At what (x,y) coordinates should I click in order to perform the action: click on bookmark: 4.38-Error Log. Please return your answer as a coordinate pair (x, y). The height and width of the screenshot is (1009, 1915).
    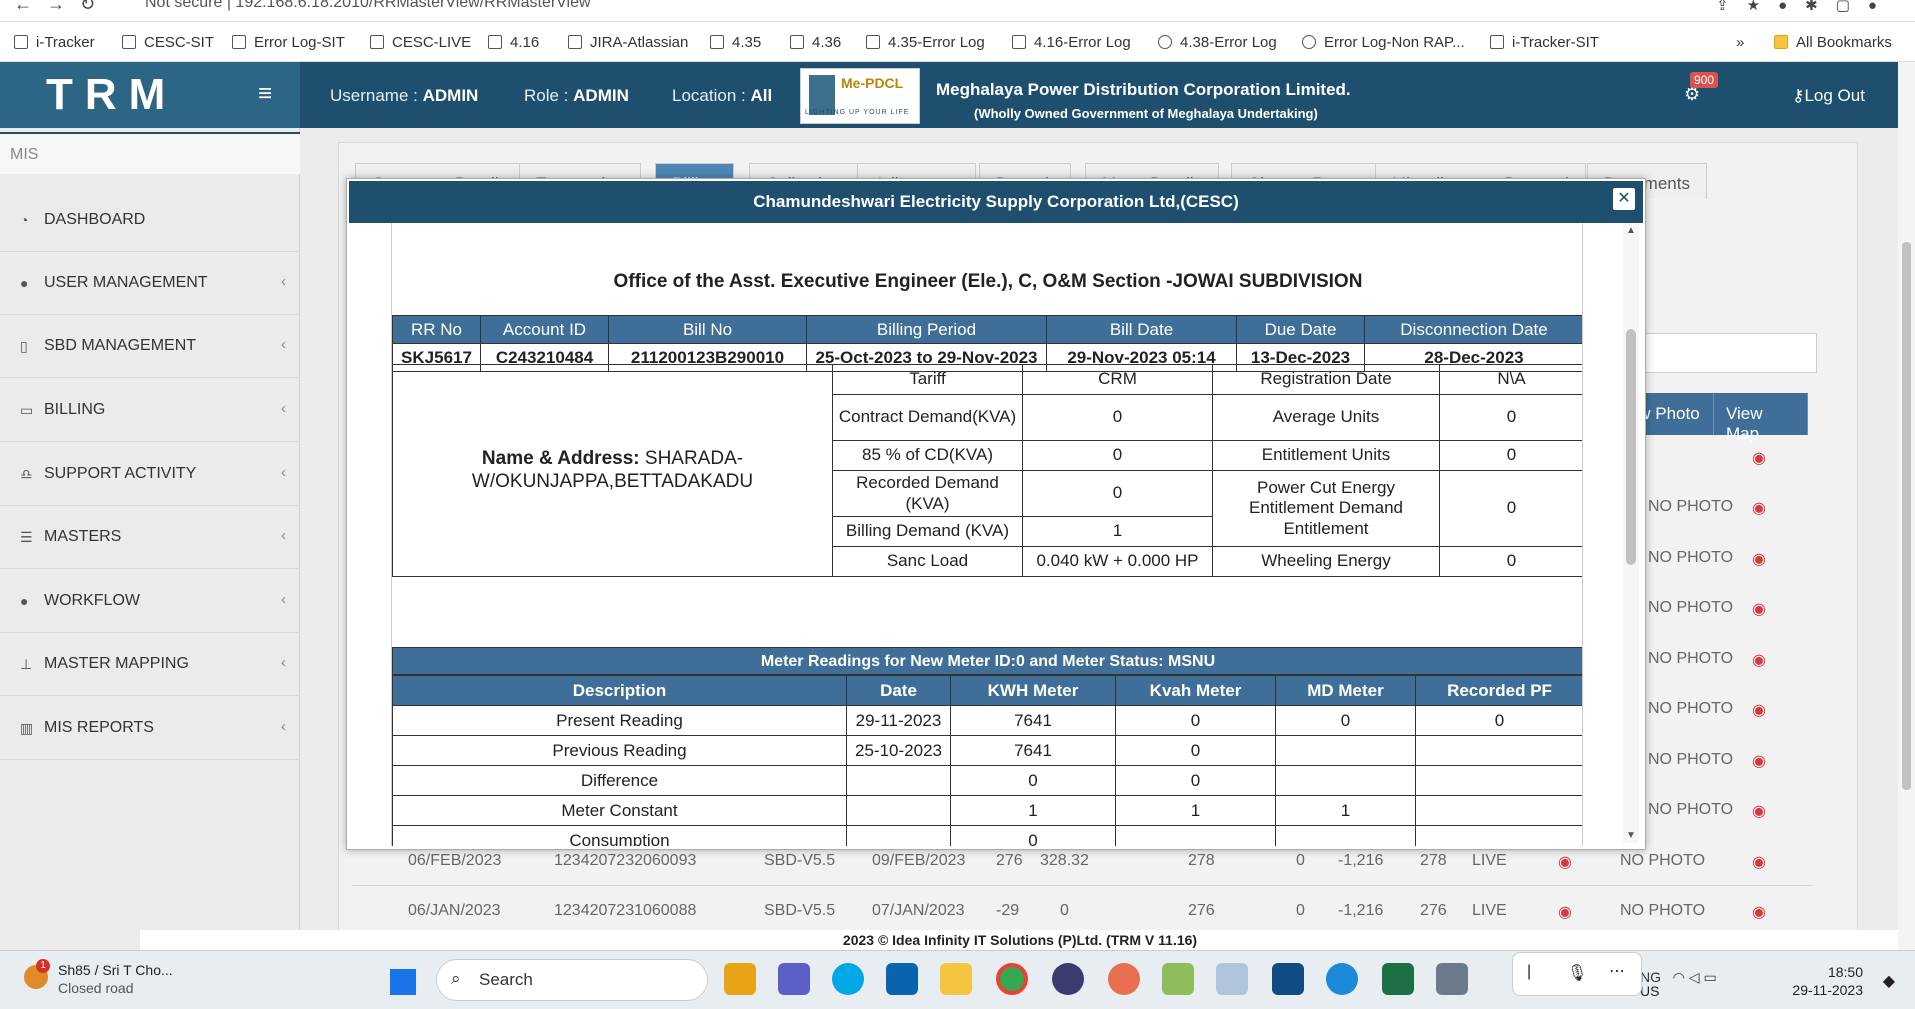
    Looking at the image, I should click on (1217, 42).